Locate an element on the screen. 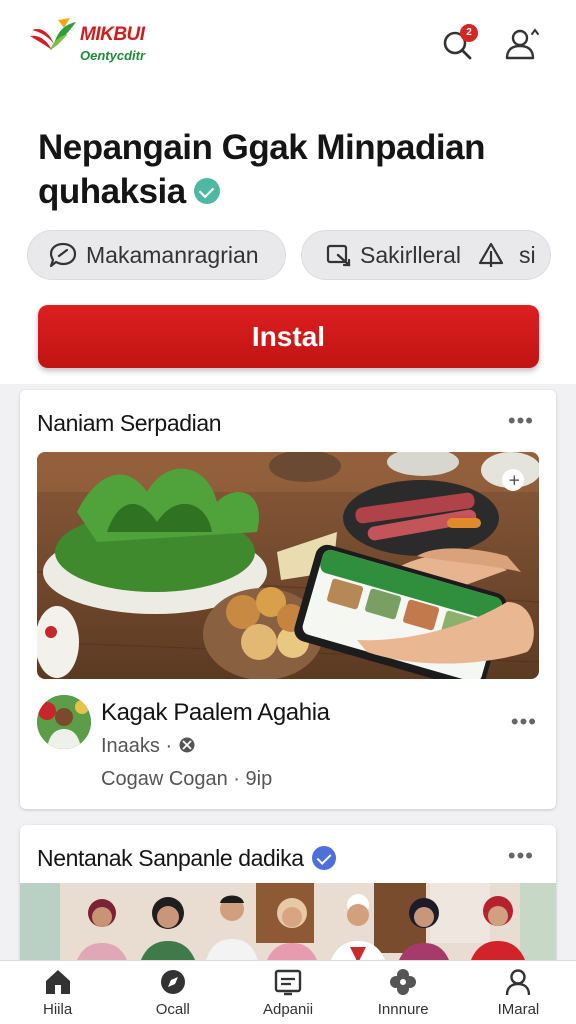  avatar is located at coordinates (64, 722).